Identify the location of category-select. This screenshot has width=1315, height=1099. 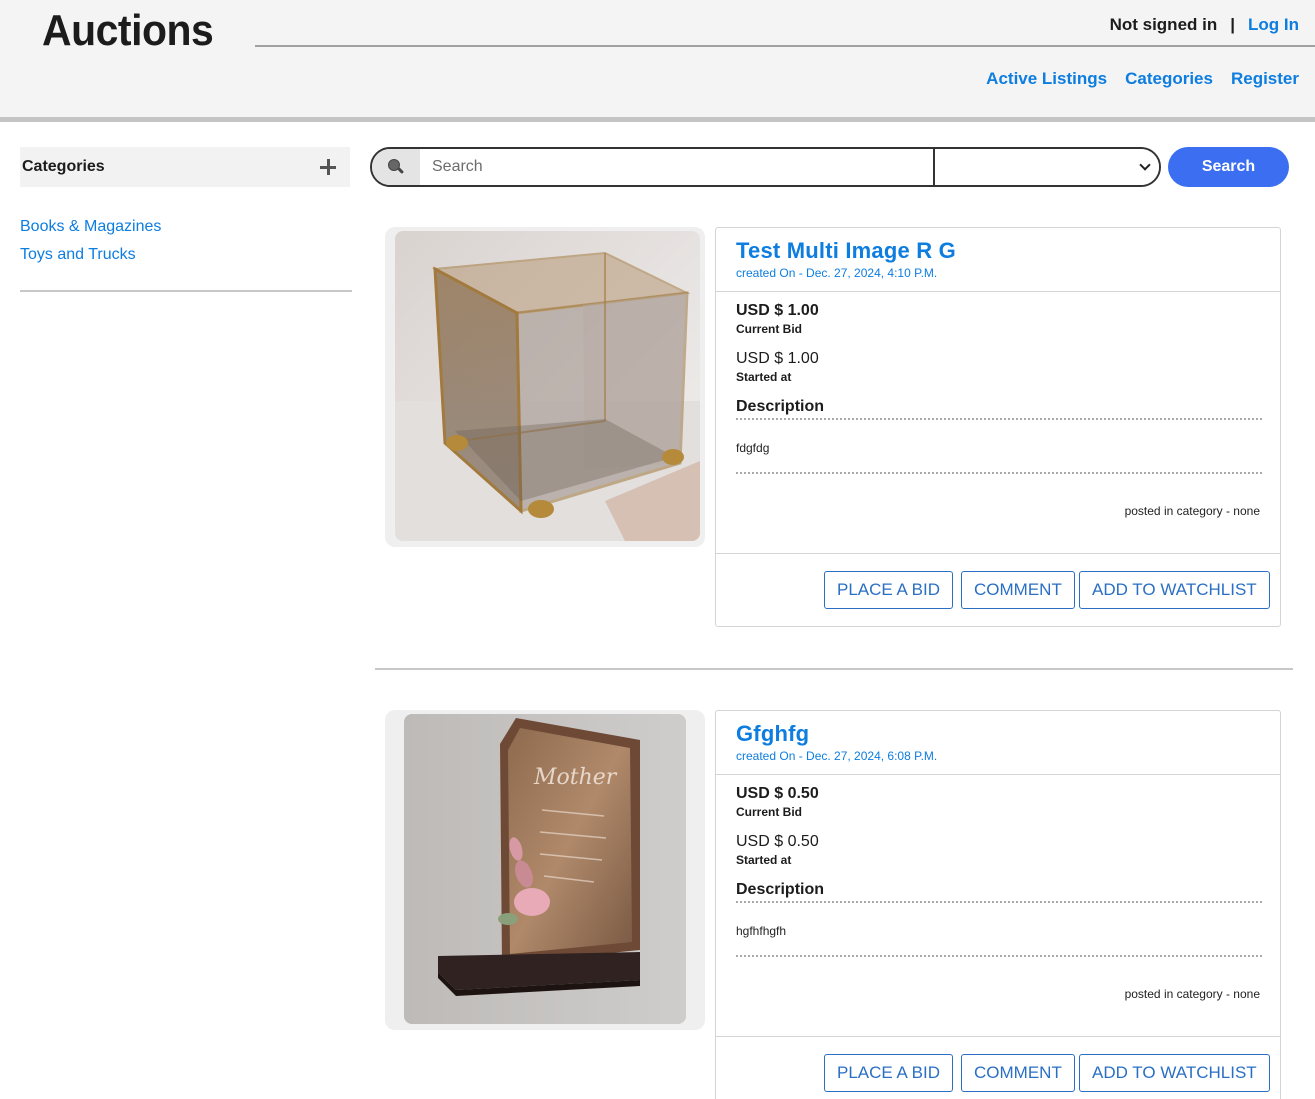
(1047, 167).